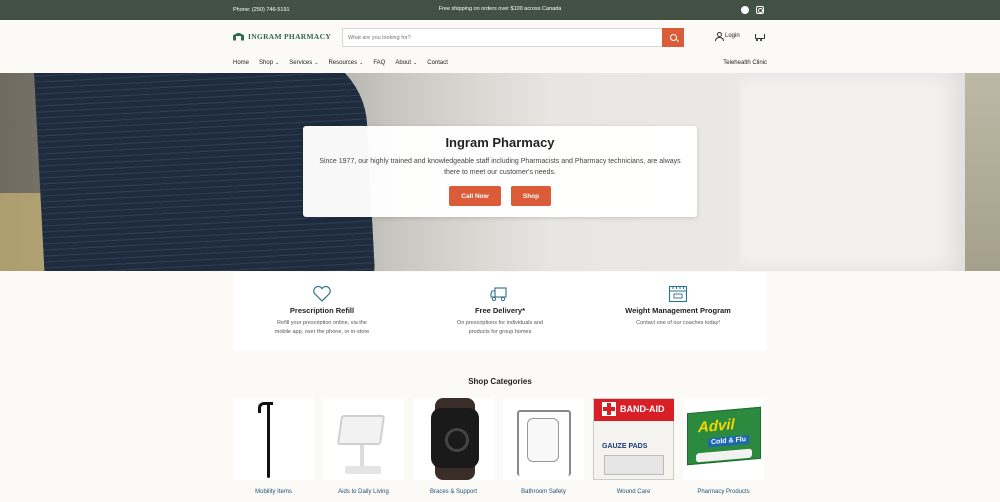  Describe the element at coordinates (745, 63) in the screenshot. I see `nav-item-telehealth: Telehealth Clinic` at that location.